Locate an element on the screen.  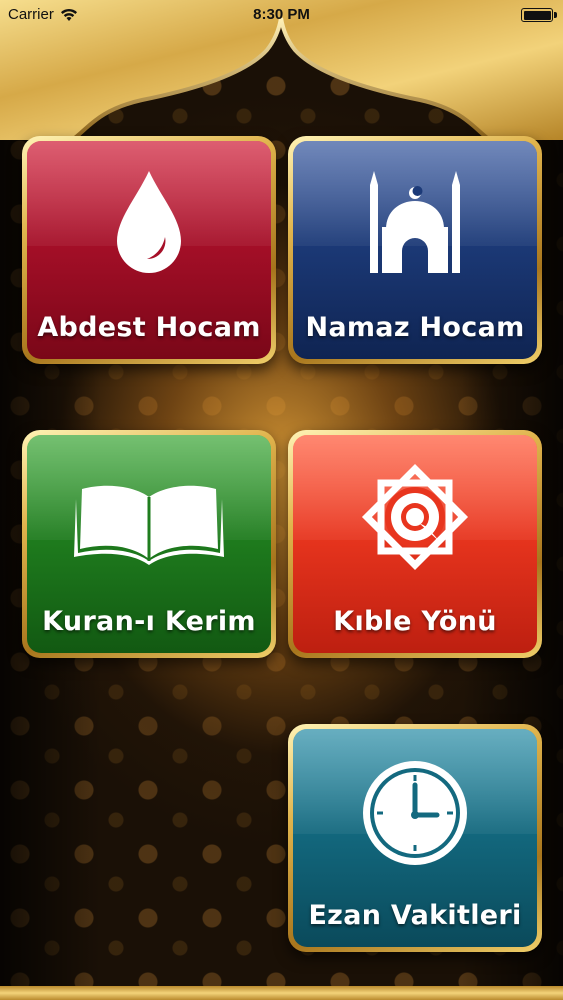
water-drop-icon is located at coordinates (149, 222).